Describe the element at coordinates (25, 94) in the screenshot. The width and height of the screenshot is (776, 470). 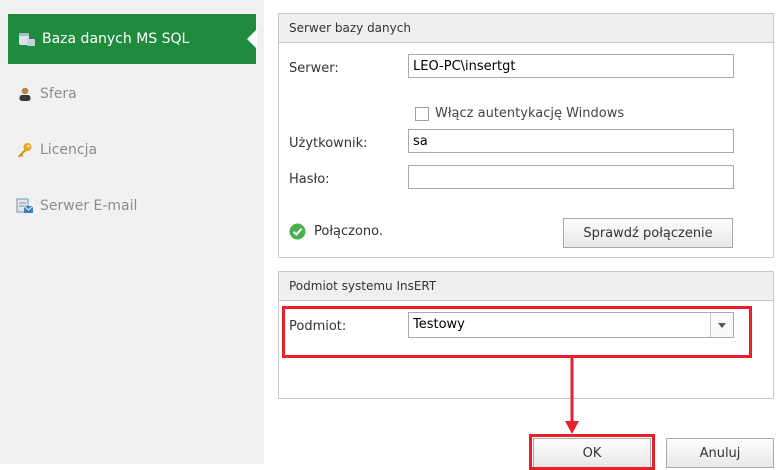
I see `user-icon` at that location.